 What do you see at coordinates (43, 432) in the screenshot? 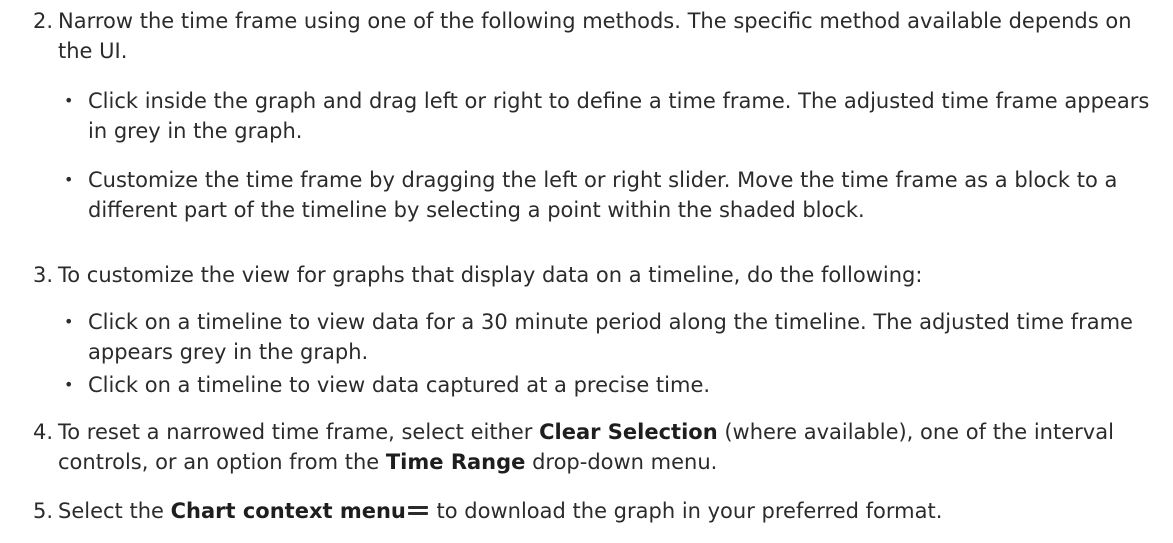
I see `step-number: 4.` at bounding box center [43, 432].